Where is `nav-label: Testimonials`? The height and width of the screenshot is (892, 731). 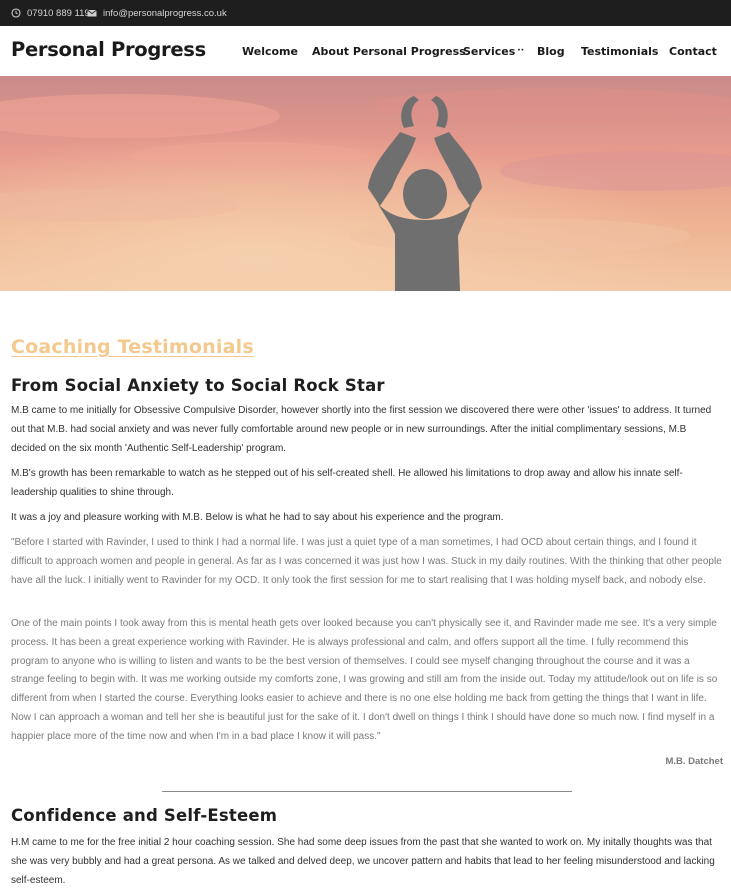
nav-label: Testimonials is located at coordinates (619, 51).